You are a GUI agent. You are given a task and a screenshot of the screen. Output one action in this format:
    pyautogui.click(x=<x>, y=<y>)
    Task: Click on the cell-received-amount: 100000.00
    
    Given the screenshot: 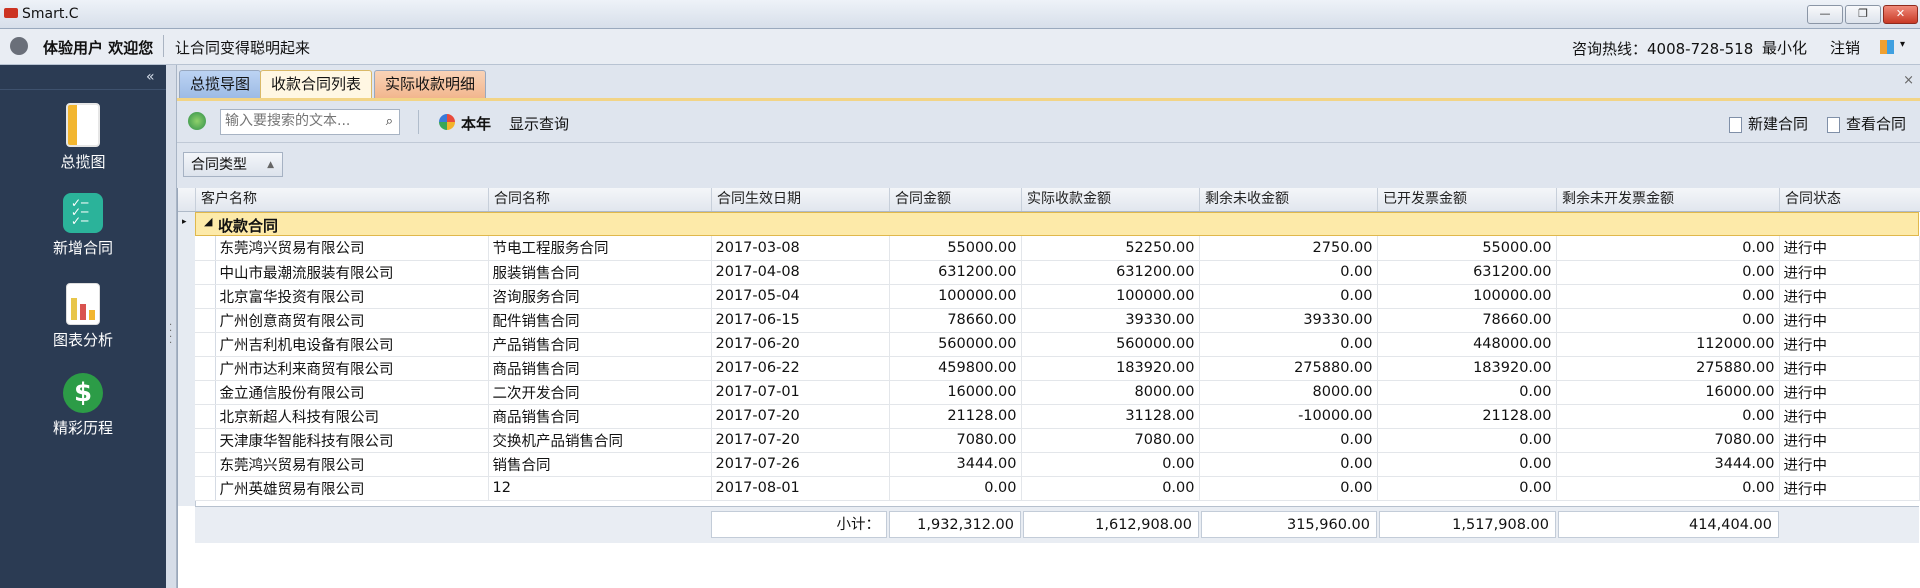 What is the action you would take?
    pyautogui.click(x=1110, y=296)
    